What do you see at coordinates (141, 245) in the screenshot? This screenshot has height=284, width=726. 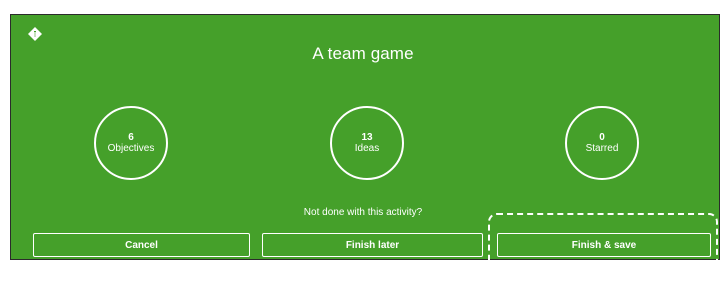 I see `cancel-button: Cancel` at bounding box center [141, 245].